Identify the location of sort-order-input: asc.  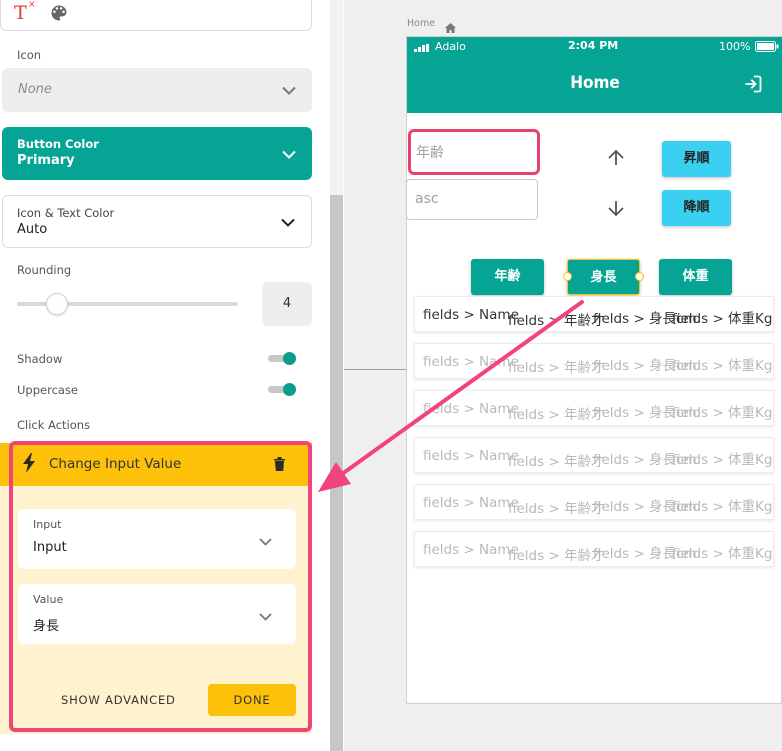
(472, 199).